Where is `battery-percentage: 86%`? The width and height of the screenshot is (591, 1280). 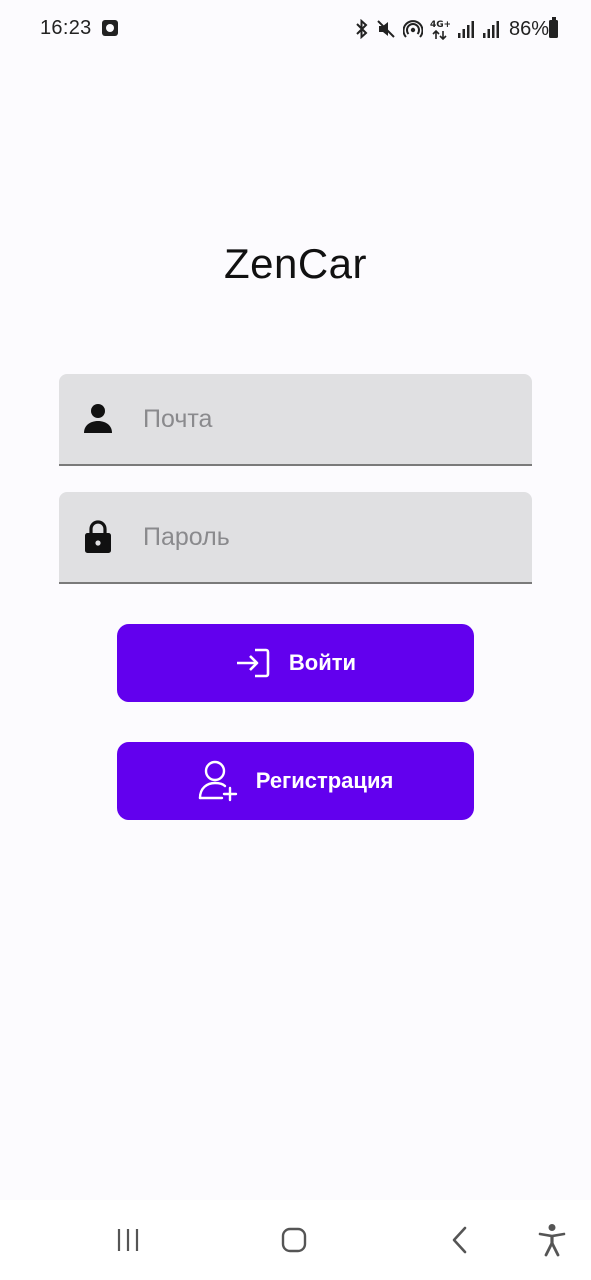 battery-percentage: 86% is located at coordinates (528, 28).